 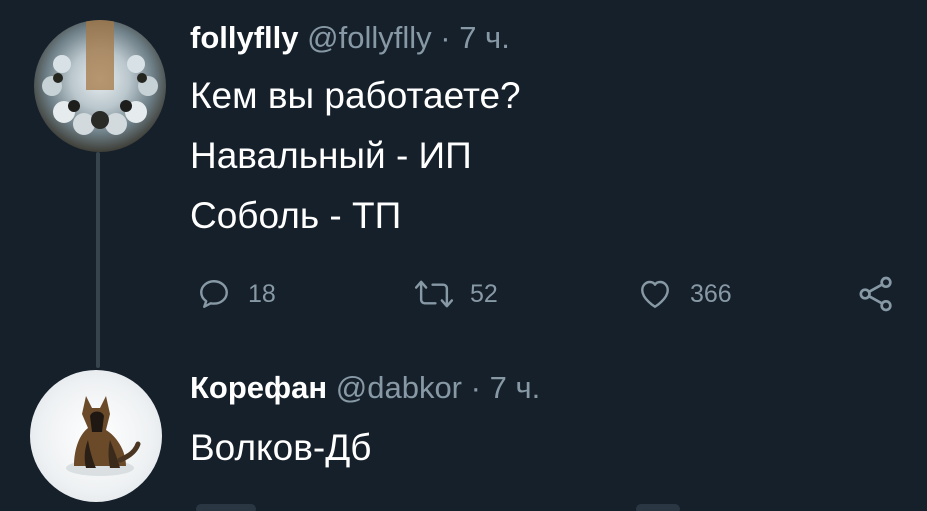 I want to click on tweet-text: Волков-Дб, so click(x=280, y=448).